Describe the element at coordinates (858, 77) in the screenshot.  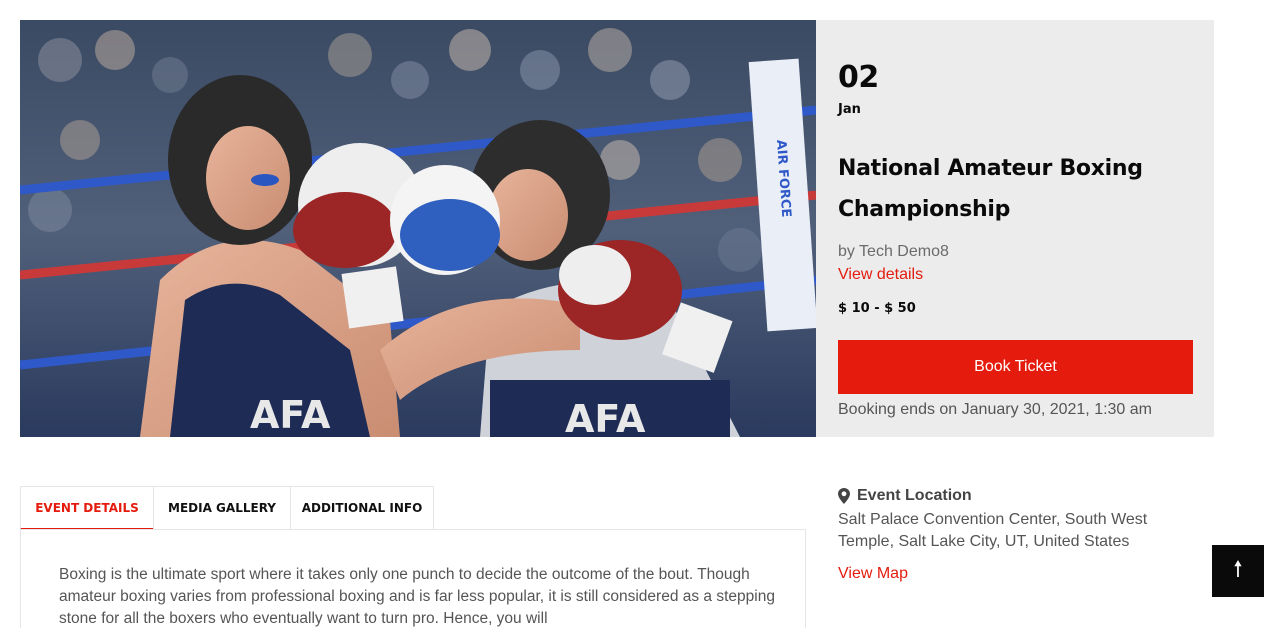
I see `event-day: 02` at that location.